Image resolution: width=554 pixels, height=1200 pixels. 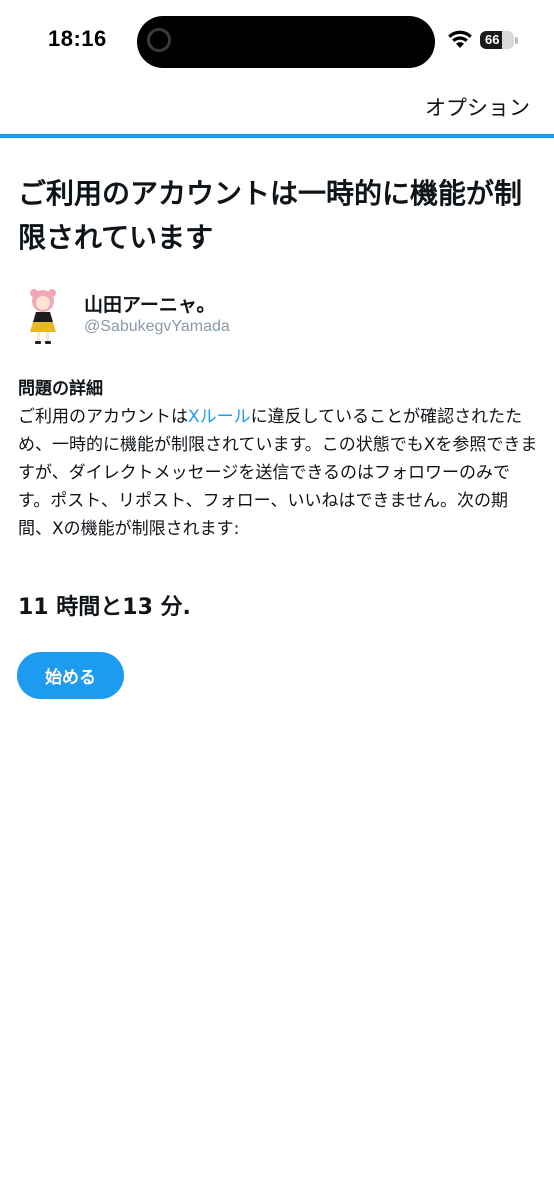 I want to click on status-bar: 18:16 66, so click(x=277, y=42).